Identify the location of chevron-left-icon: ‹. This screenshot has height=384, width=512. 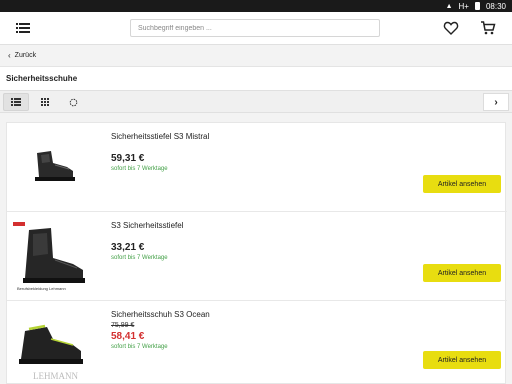
(9, 55).